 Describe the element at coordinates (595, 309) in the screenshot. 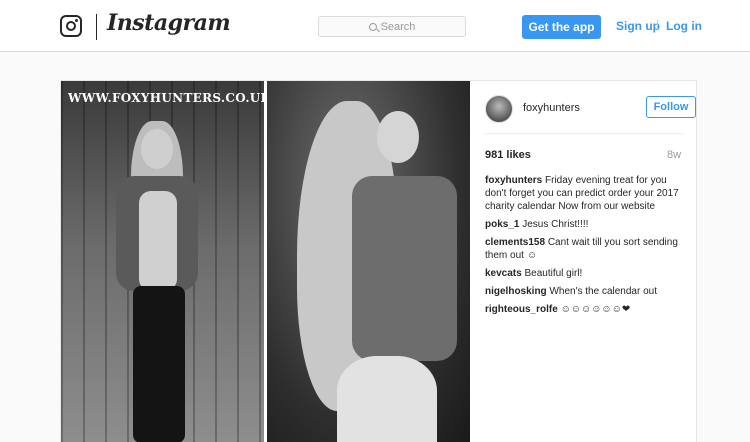

I see `comment-text: ☺☺☺☺☺☺❤` at that location.